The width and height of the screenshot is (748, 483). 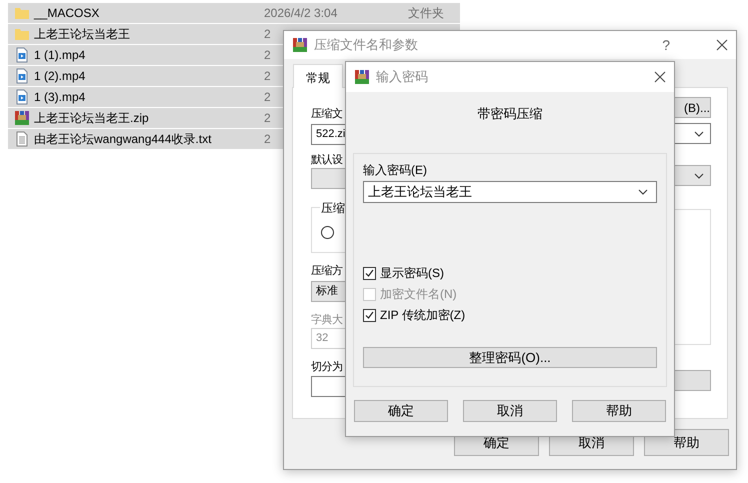 I want to click on dialog-button: 取消, so click(x=510, y=411).